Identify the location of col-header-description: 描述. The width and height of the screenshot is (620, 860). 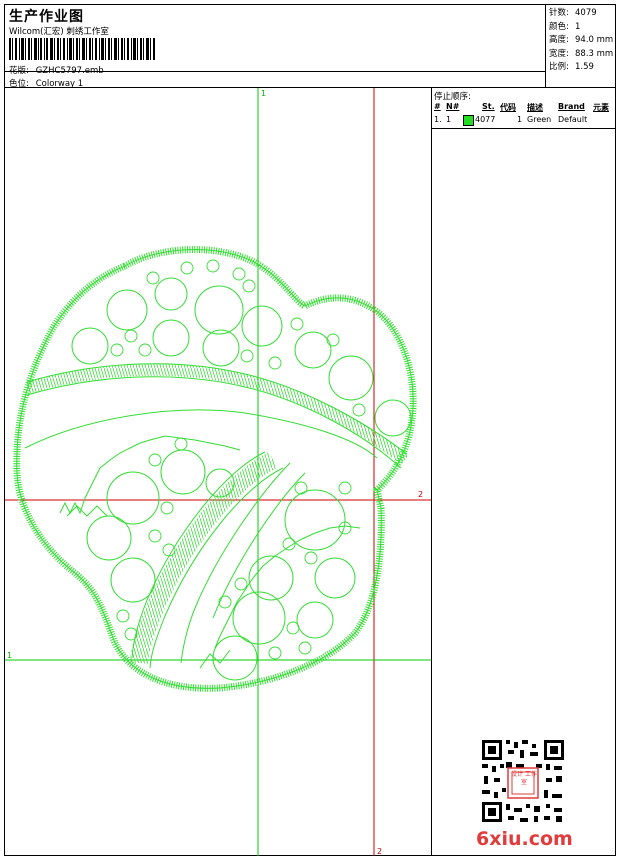
(535, 107).